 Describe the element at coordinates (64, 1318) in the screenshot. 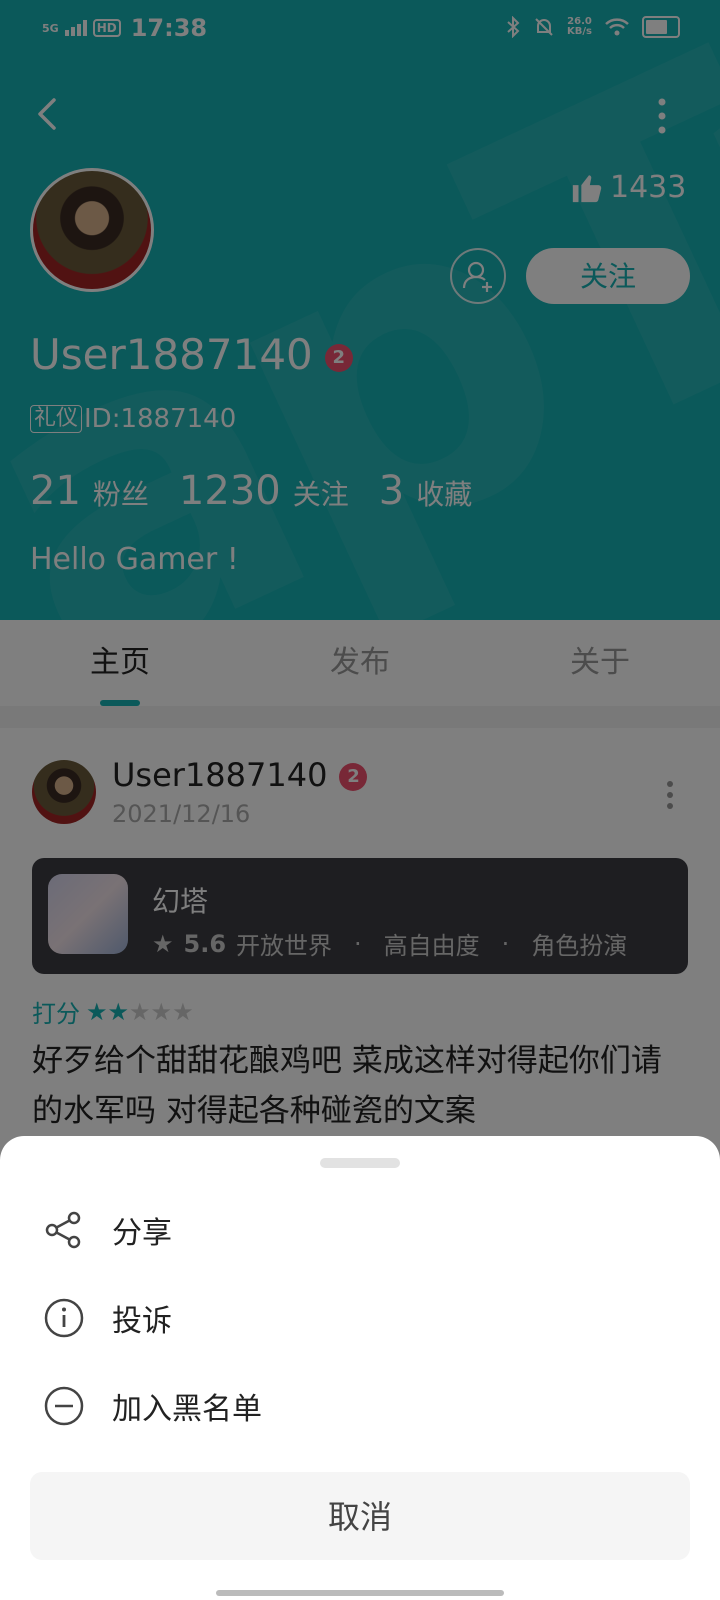

I see `info-icon` at that location.